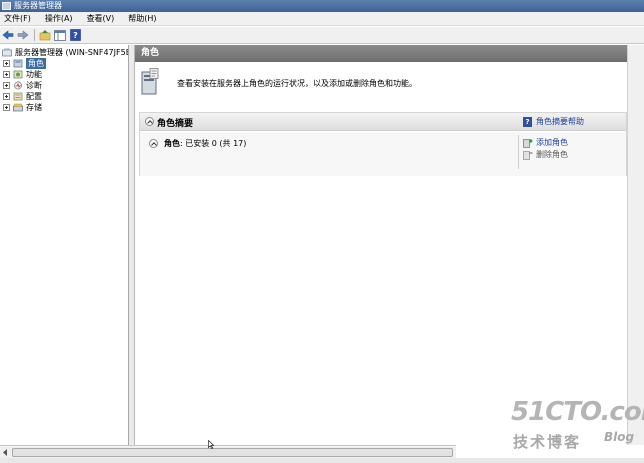 The height and width of the screenshot is (463, 644). What do you see at coordinates (45, 35) in the screenshot?
I see `up-folder-icon` at bounding box center [45, 35].